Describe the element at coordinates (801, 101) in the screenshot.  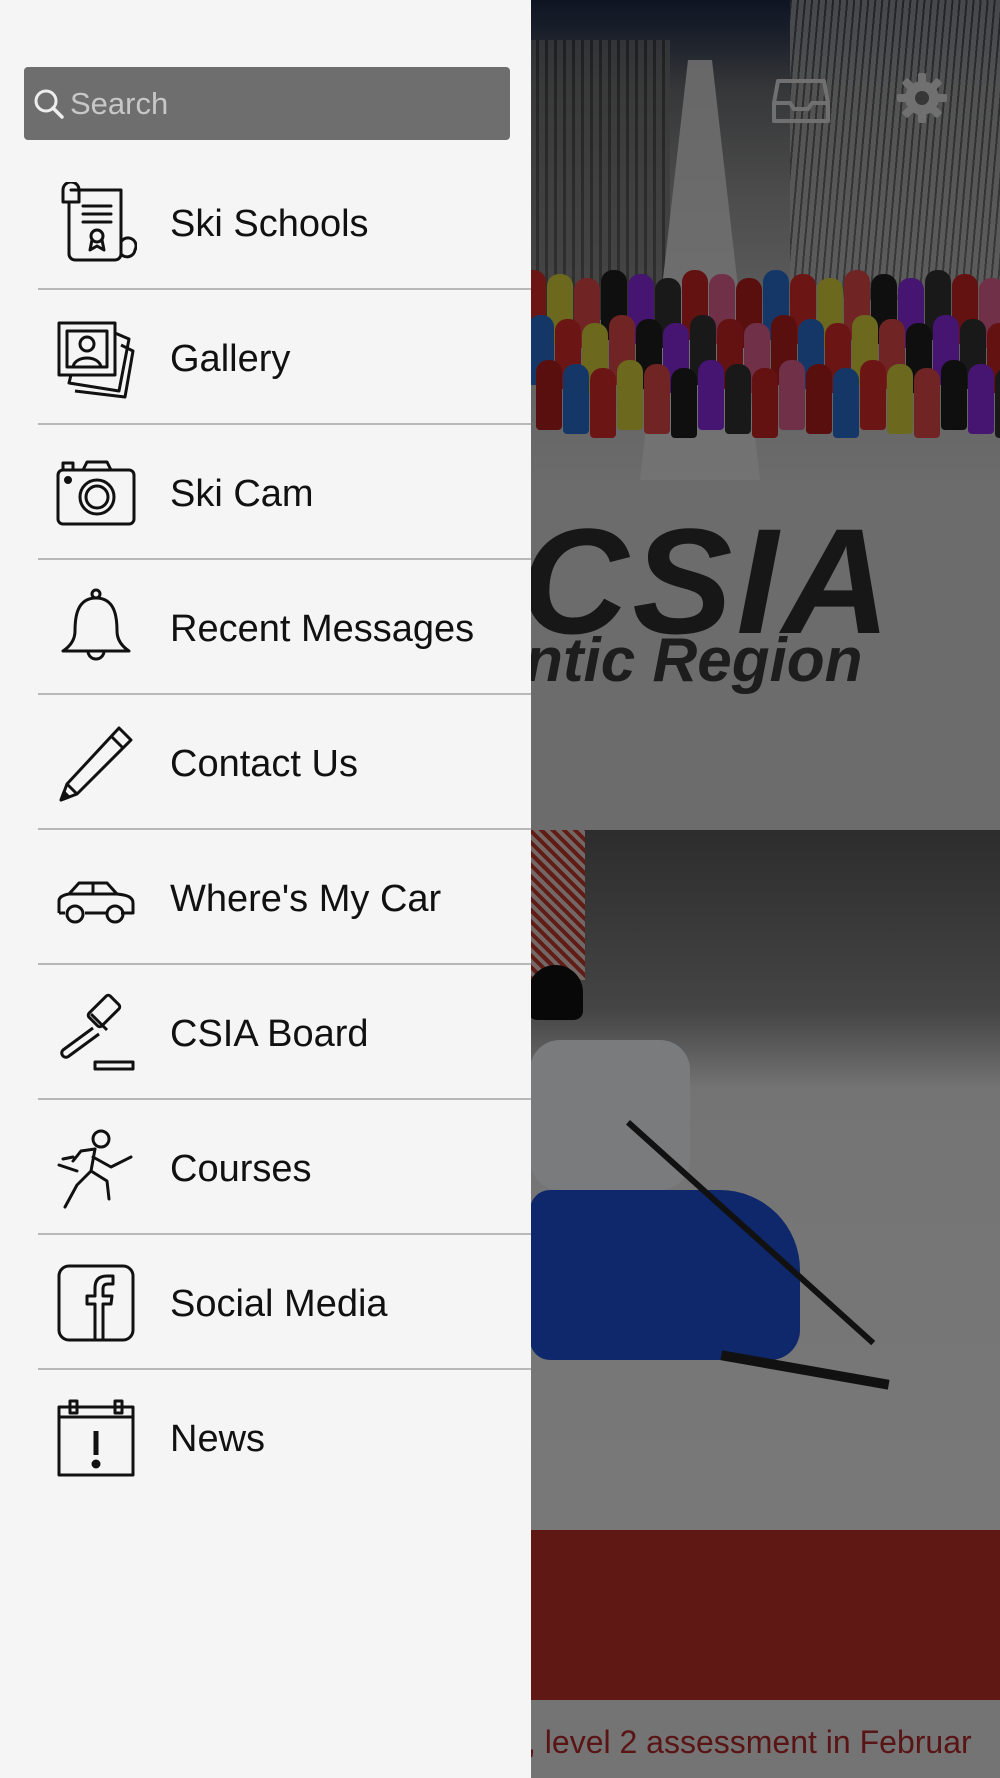
I see `inbox-icon` at that location.